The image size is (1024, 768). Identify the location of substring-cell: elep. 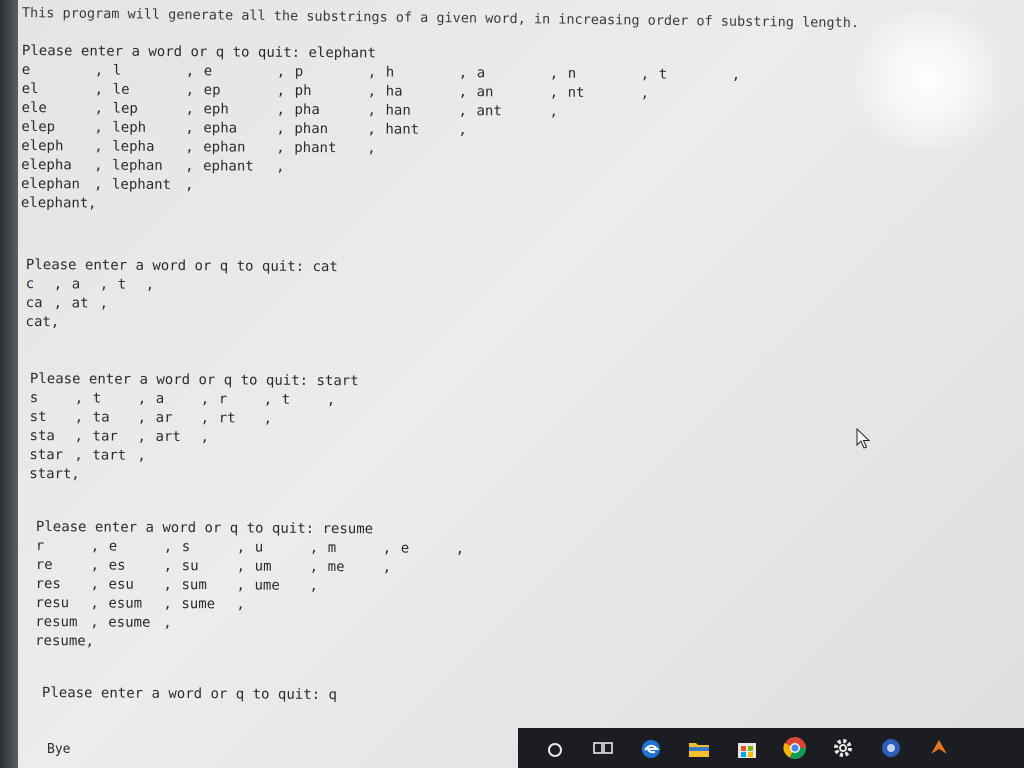
(38, 127).